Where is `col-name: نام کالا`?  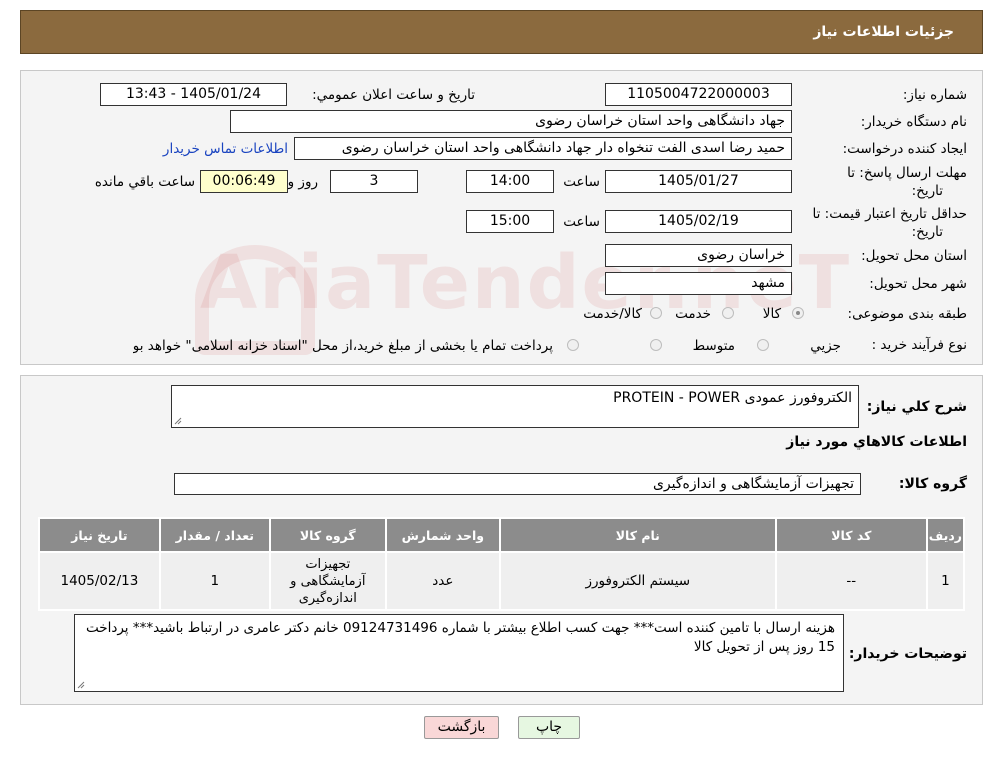
col-name: نام کالا is located at coordinates (637, 535).